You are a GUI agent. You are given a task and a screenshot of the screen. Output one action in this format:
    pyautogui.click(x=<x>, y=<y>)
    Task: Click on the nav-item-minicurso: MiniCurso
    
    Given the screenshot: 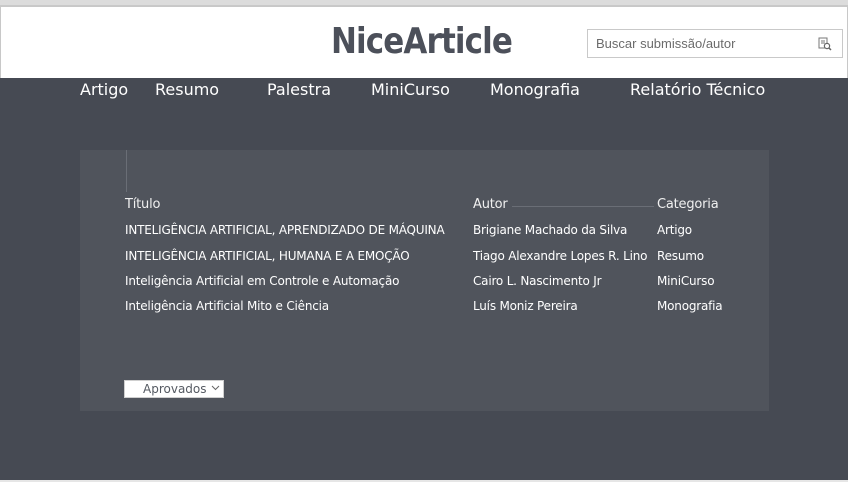 What is the action you would take?
    pyautogui.click(x=410, y=89)
    